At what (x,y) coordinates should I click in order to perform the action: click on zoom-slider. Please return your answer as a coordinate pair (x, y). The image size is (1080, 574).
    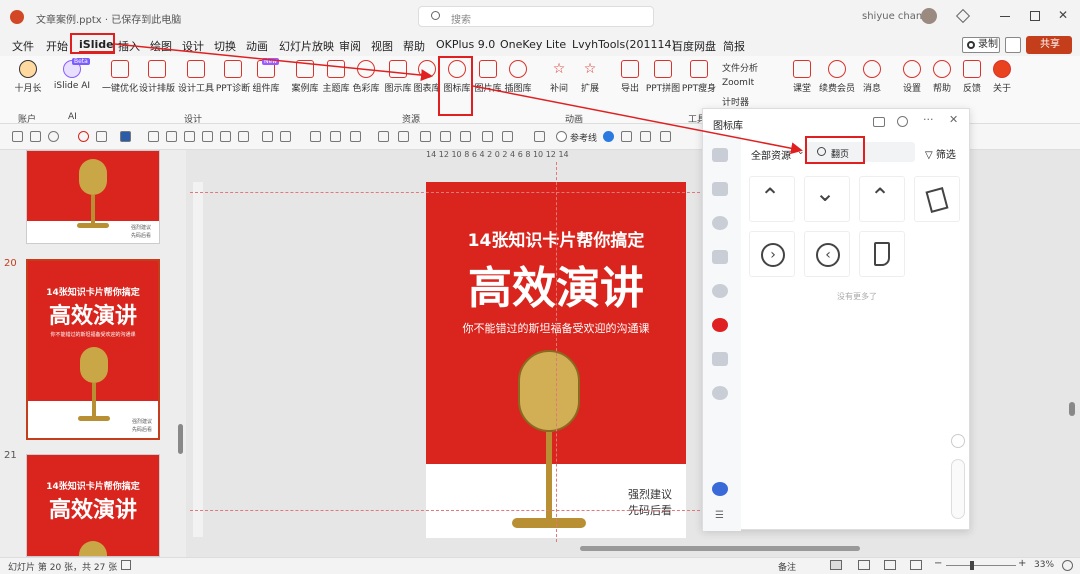
    Looking at the image, I should click on (981, 565).